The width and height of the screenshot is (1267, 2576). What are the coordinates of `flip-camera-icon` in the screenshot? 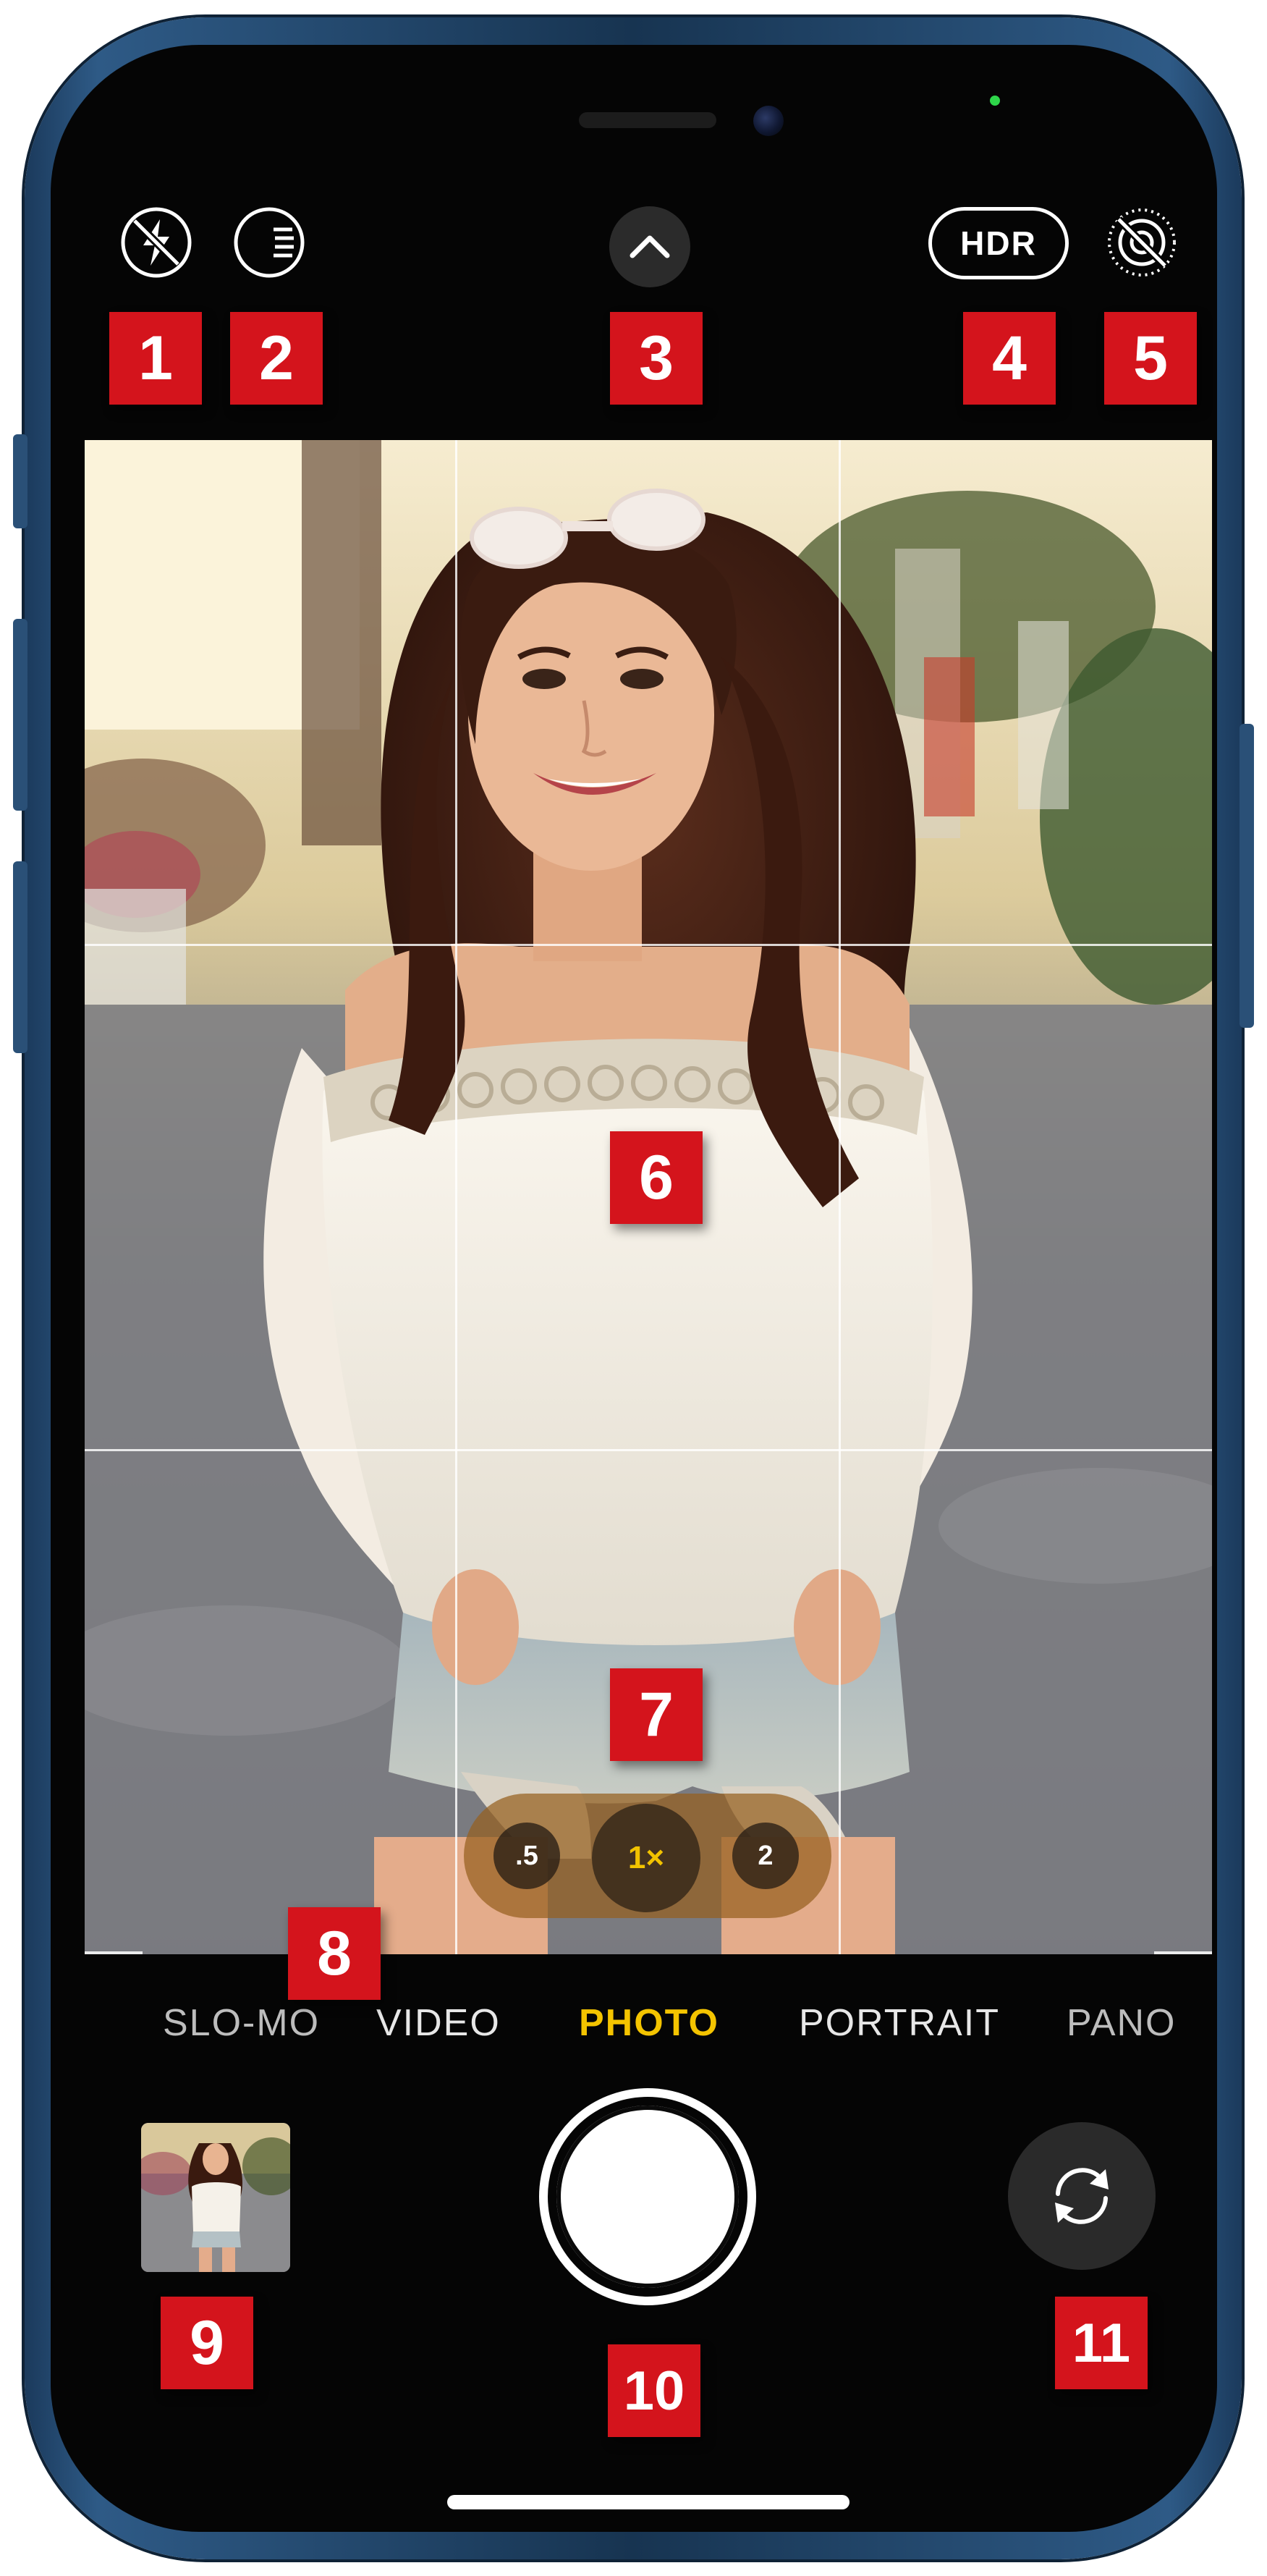 It's located at (1082, 2196).